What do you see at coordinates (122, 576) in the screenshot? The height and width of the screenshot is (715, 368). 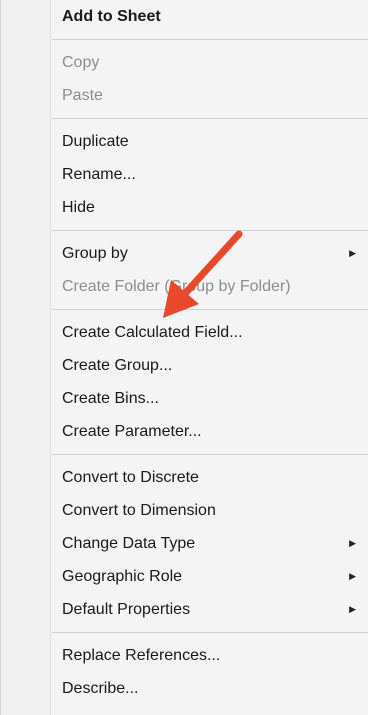 I see `menu-item-geographic-role-label: Geographic Role` at bounding box center [122, 576].